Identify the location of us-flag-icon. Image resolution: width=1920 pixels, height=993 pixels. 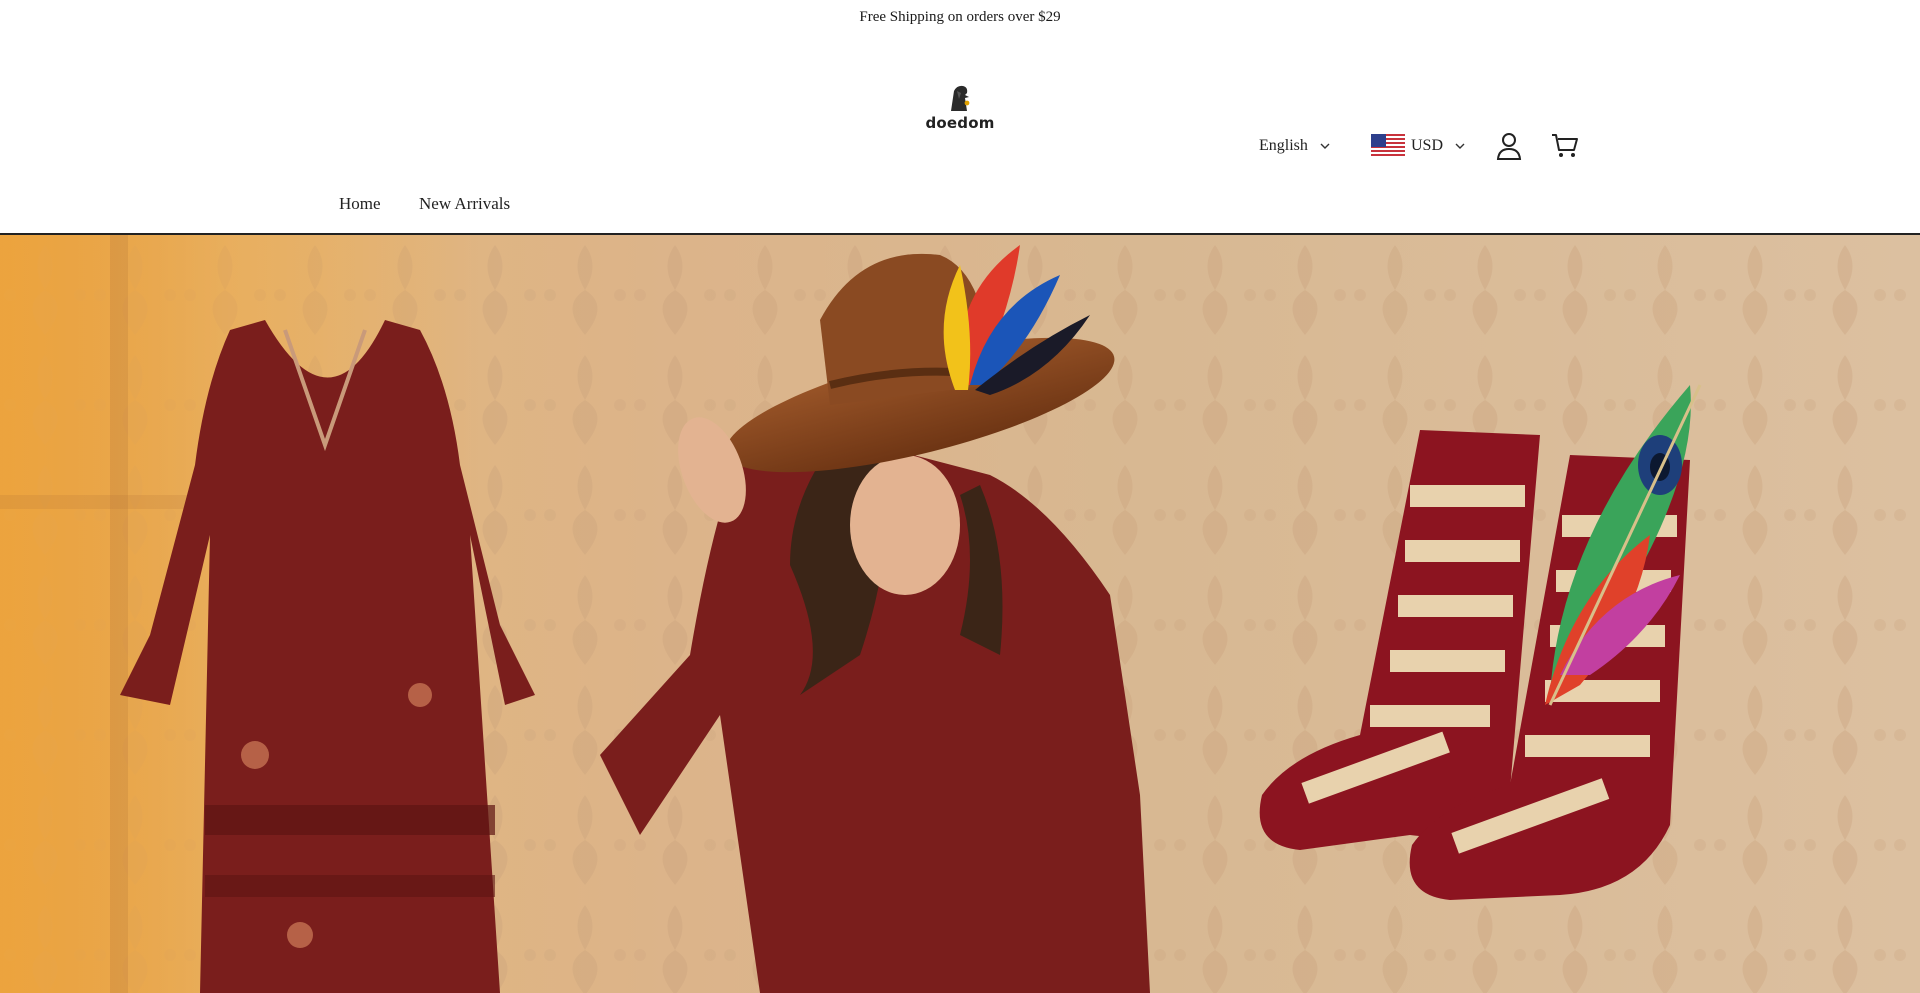
(1388, 146).